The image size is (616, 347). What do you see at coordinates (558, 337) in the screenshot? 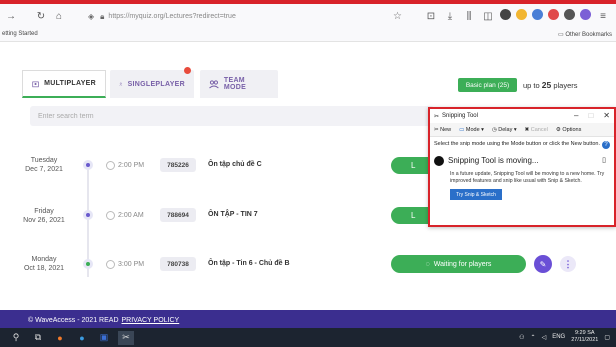
I see `language-indicator: ENG` at bounding box center [558, 337].